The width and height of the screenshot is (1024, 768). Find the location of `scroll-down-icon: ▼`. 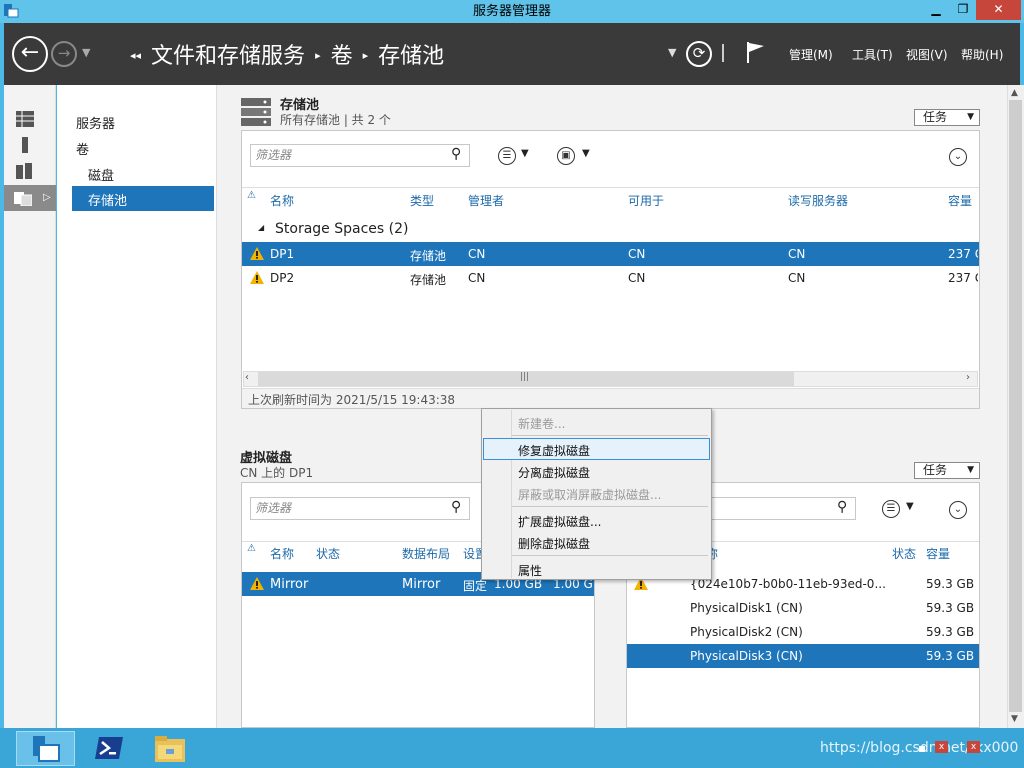

scroll-down-icon: ▼ is located at coordinates (1014, 719).